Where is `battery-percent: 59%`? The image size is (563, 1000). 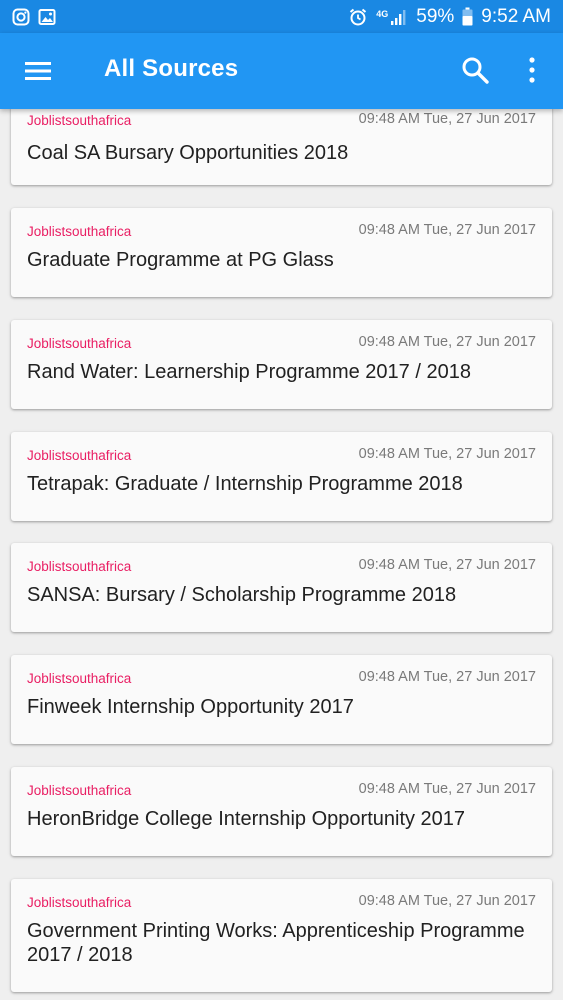 battery-percent: 59% is located at coordinates (435, 16).